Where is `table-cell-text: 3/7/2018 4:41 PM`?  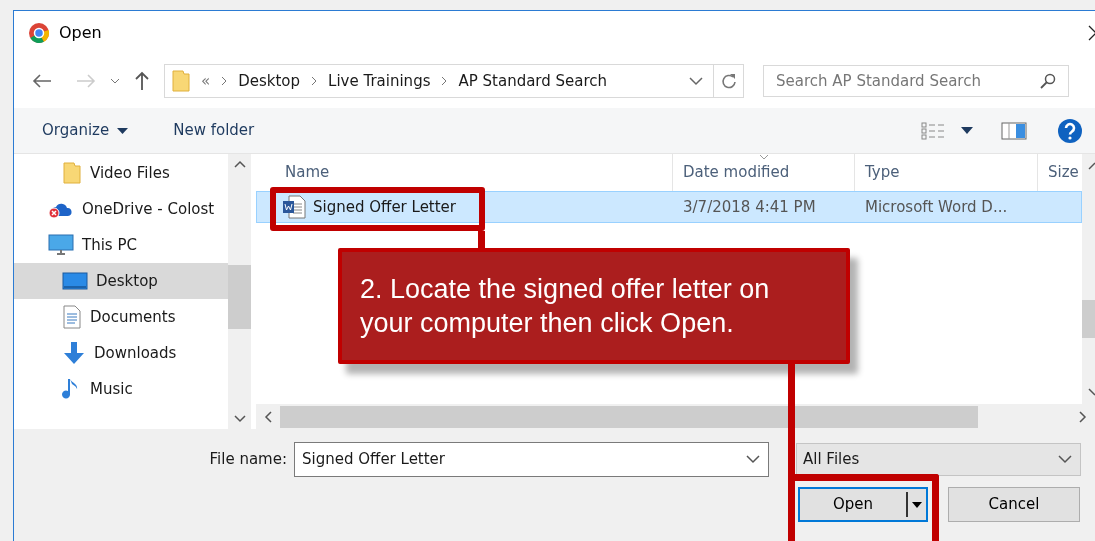 table-cell-text: 3/7/2018 4:41 PM is located at coordinates (749, 207).